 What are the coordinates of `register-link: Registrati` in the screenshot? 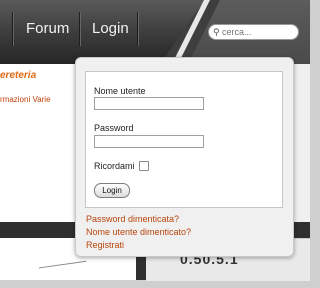 It's located at (105, 245).